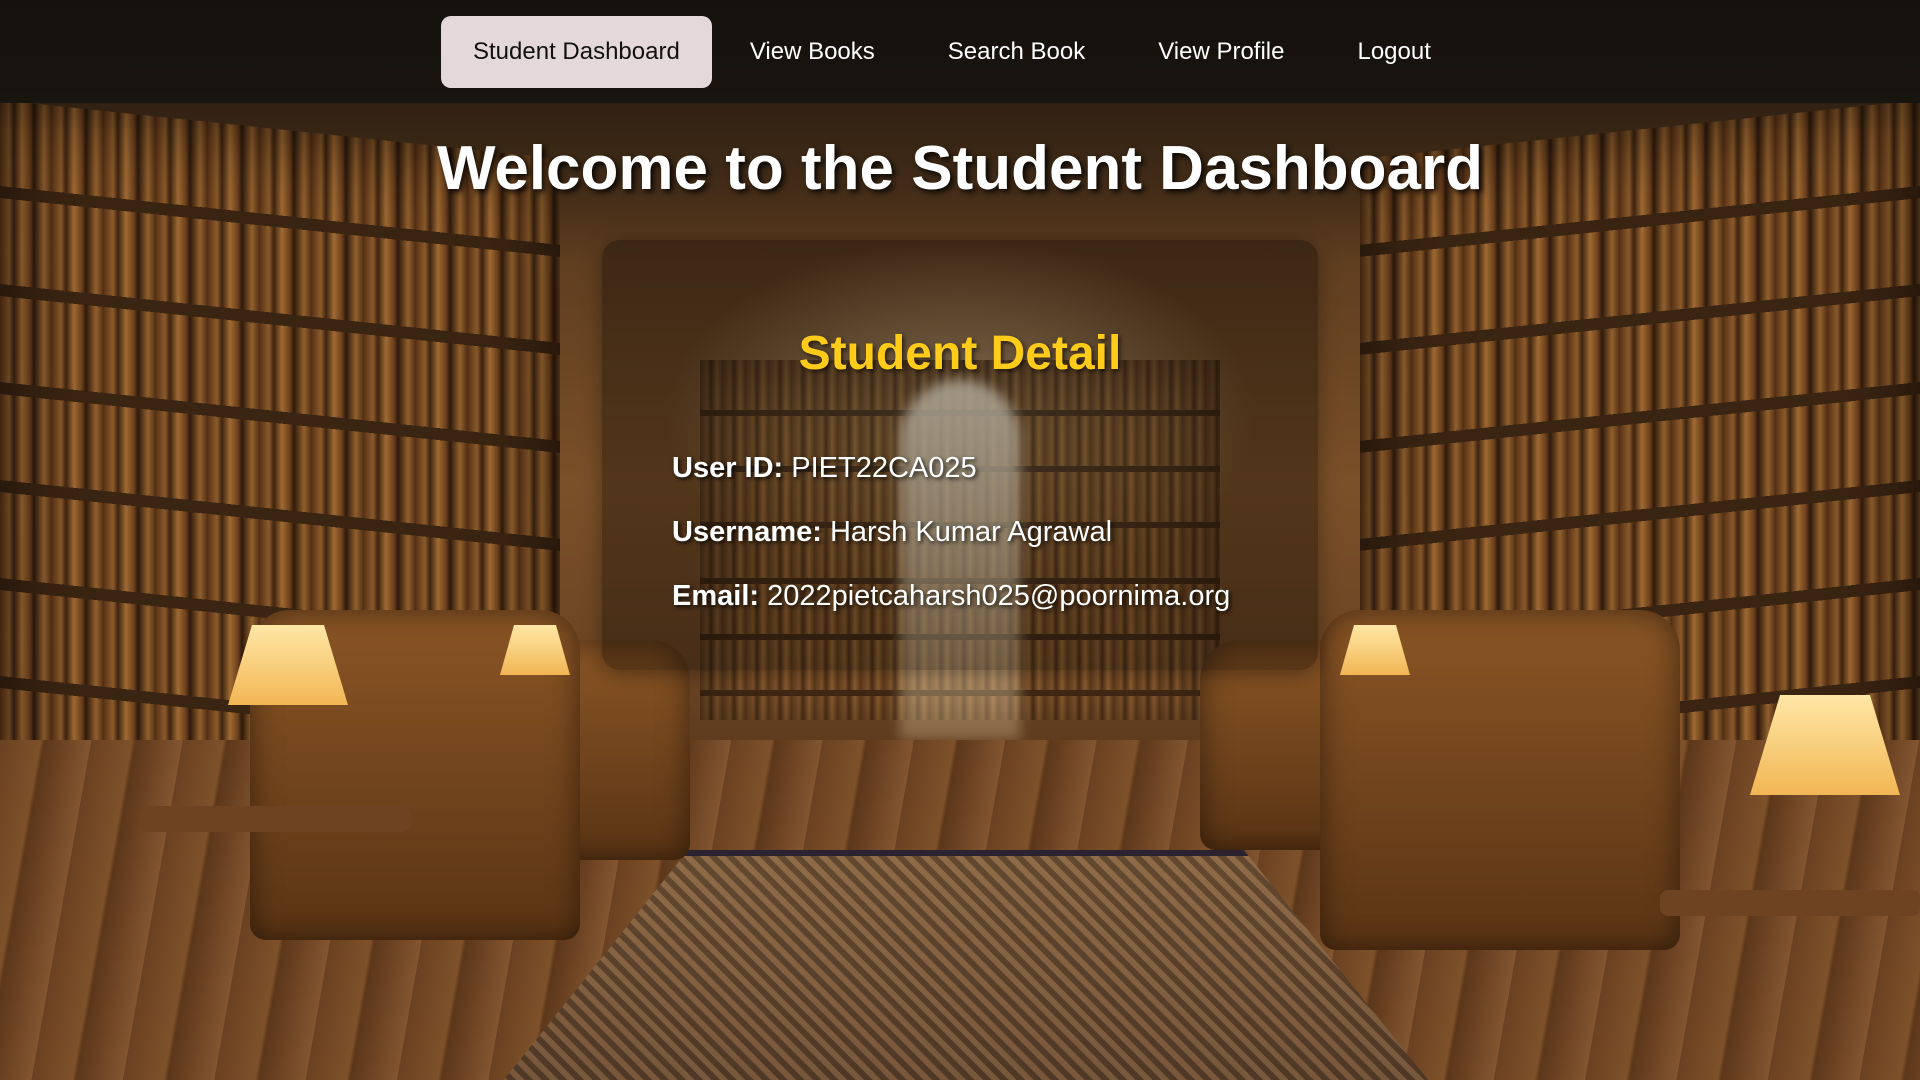 This screenshot has height=1080, width=1920. Describe the element at coordinates (999, 596) in the screenshot. I see `email-value: 2022pietcaharsh025@poornima.org` at that location.